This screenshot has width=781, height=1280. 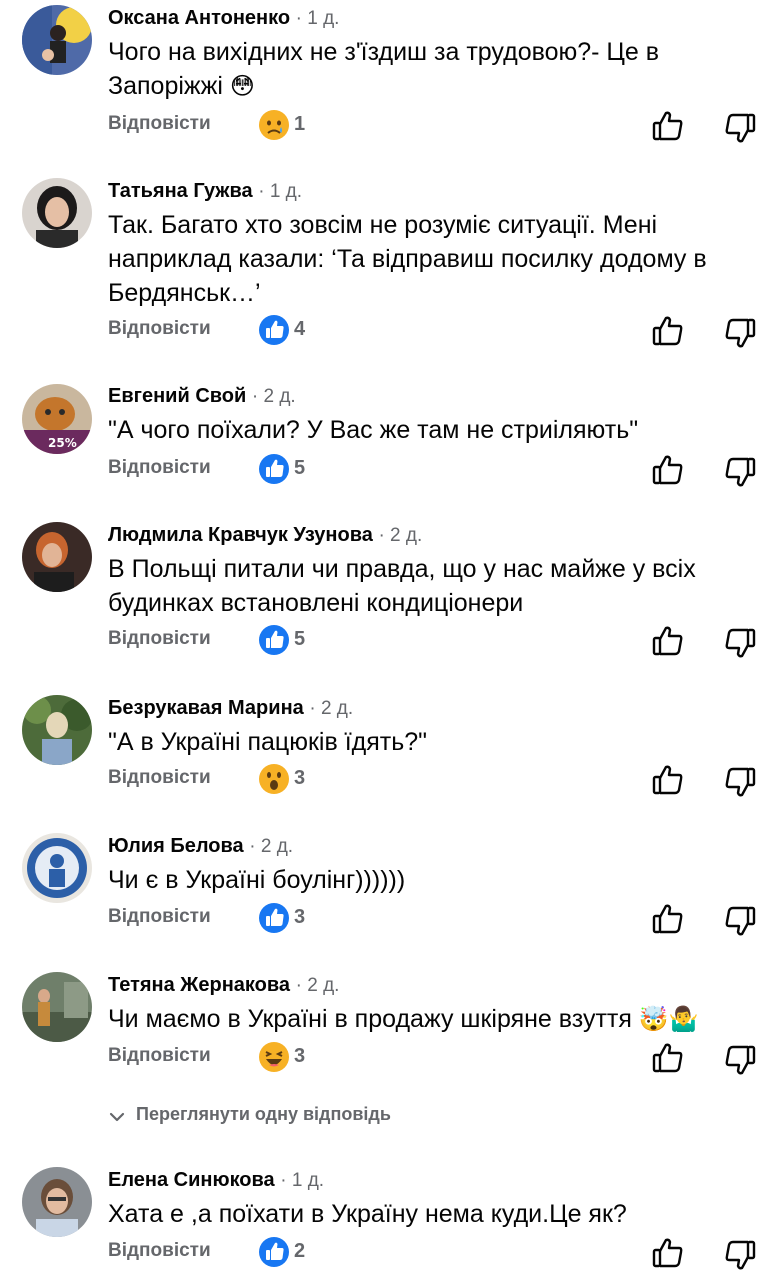 I want to click on comment-header: Евгений Свой · 2 д., so click(x=202, y=396).